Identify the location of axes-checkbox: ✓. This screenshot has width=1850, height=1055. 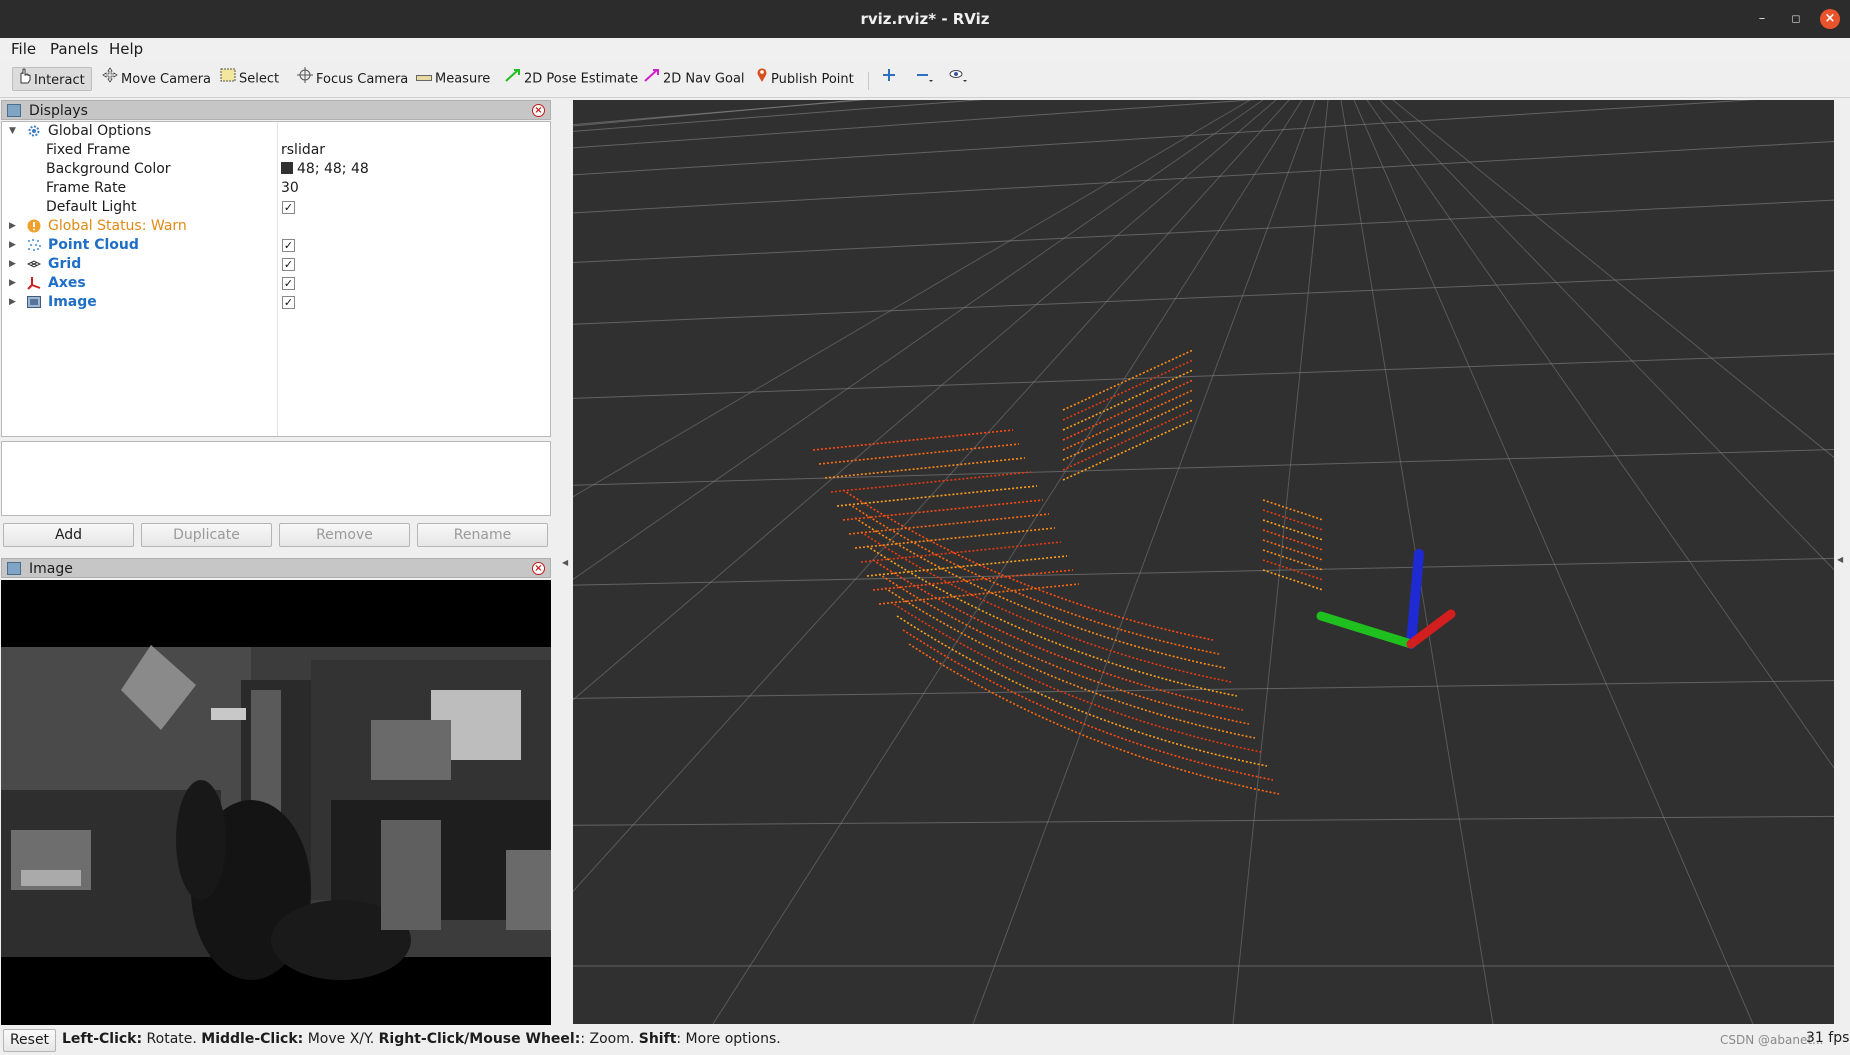
(288, 283).